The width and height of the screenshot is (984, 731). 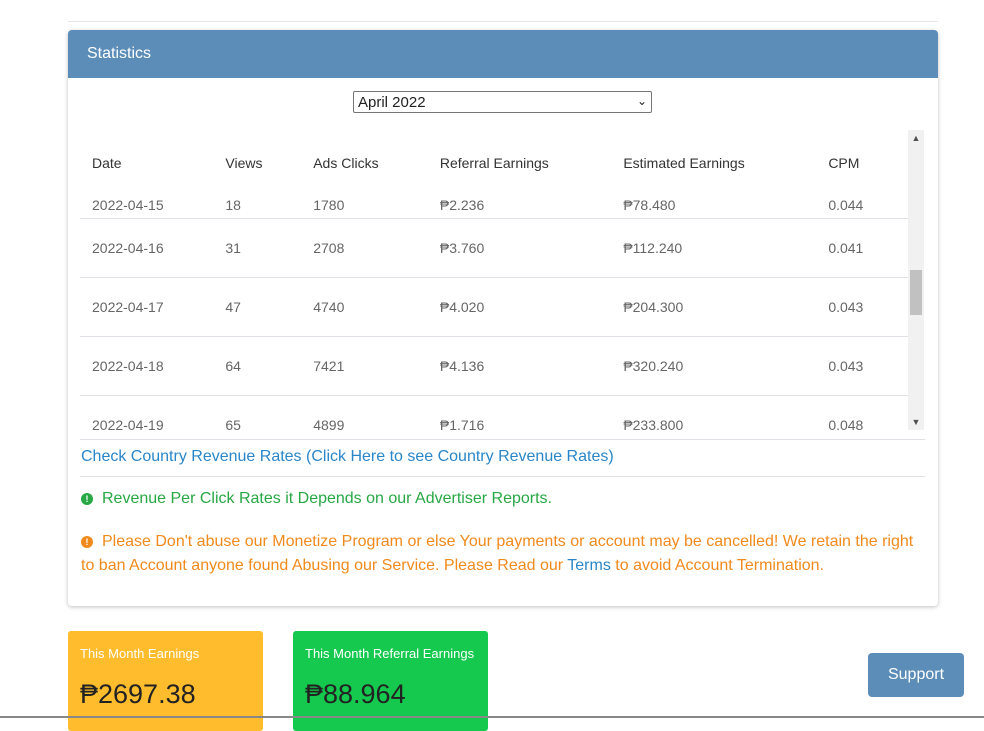 What do you see at coordinates (589, 565) in the screenshot?
I see `terms-link: Terms` at bounding box center [589, 565].